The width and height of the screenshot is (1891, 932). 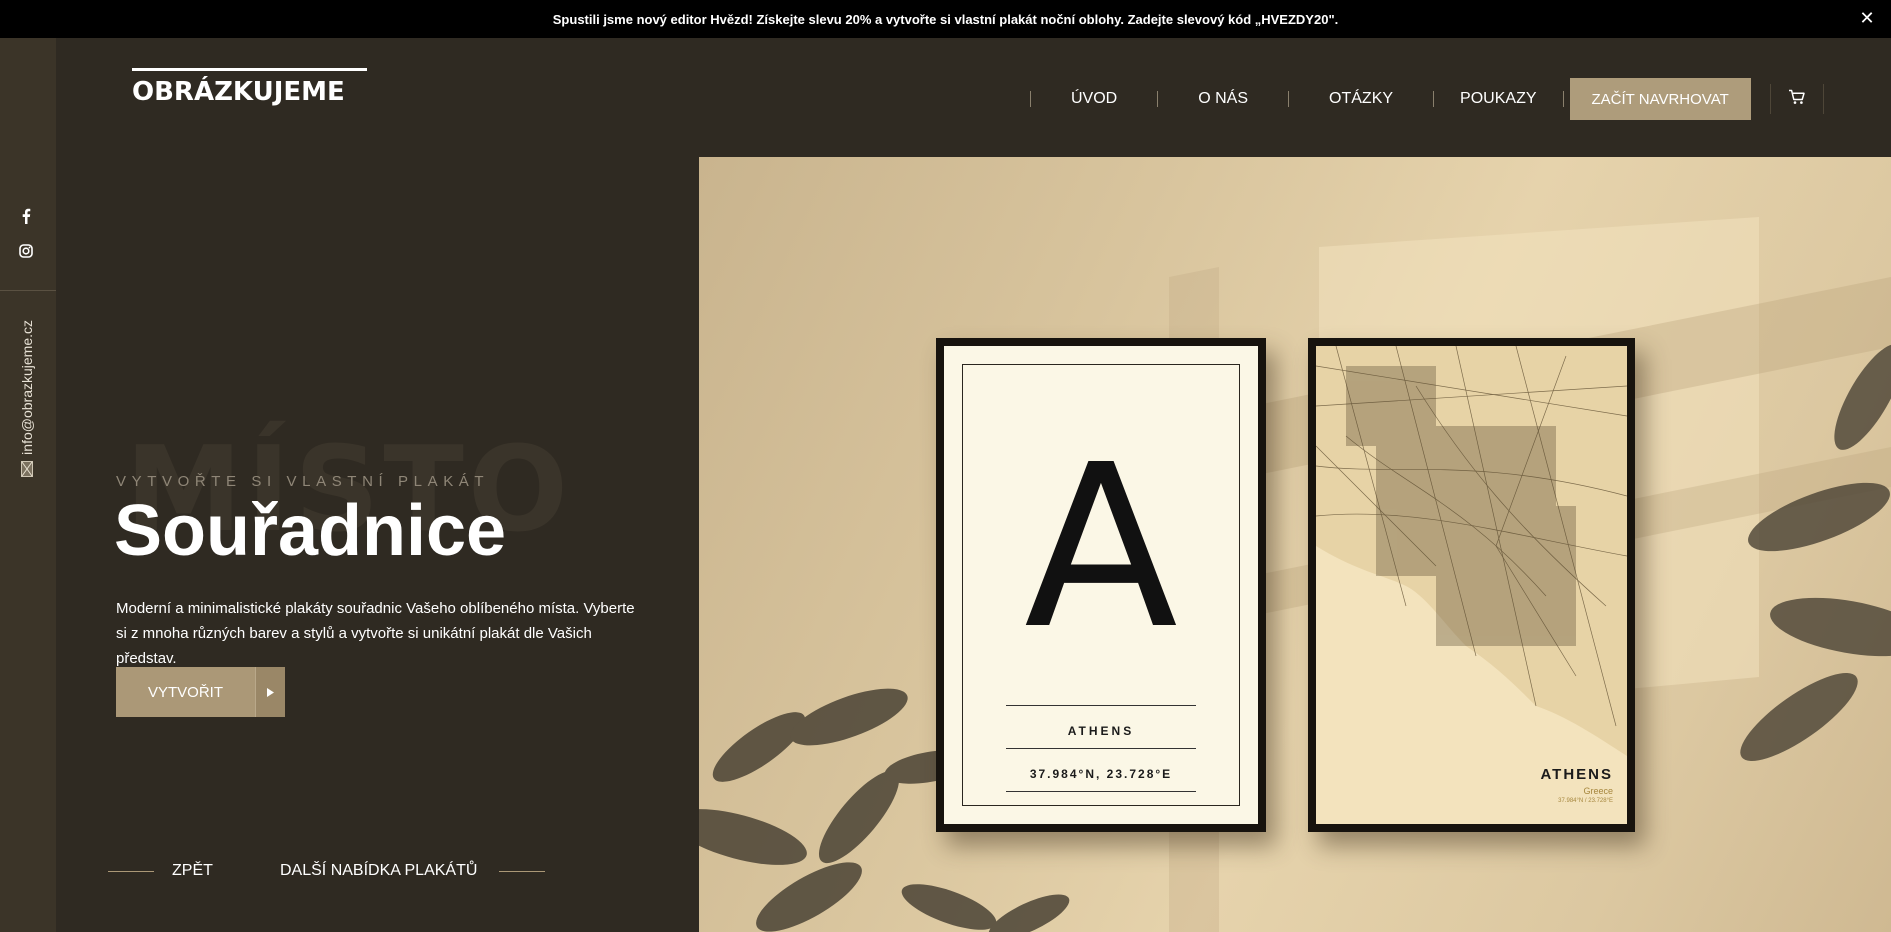 I want to click on next-offer-label: DALŠÍ NABÍDKA PLAKÁTŮ, so click(x=379, y=870).